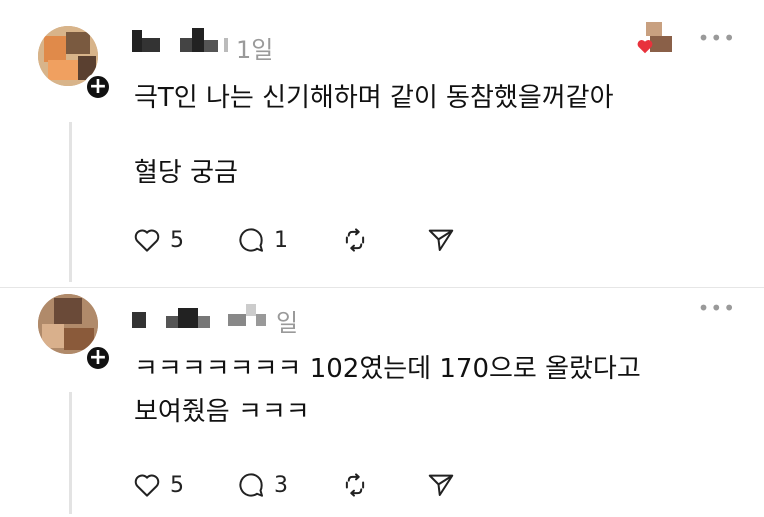 The height and width of the screenshot is (517, 764). Describe the element at coordinates (281, 240) in the screenshot. I see `reply-count: 1` at that location.